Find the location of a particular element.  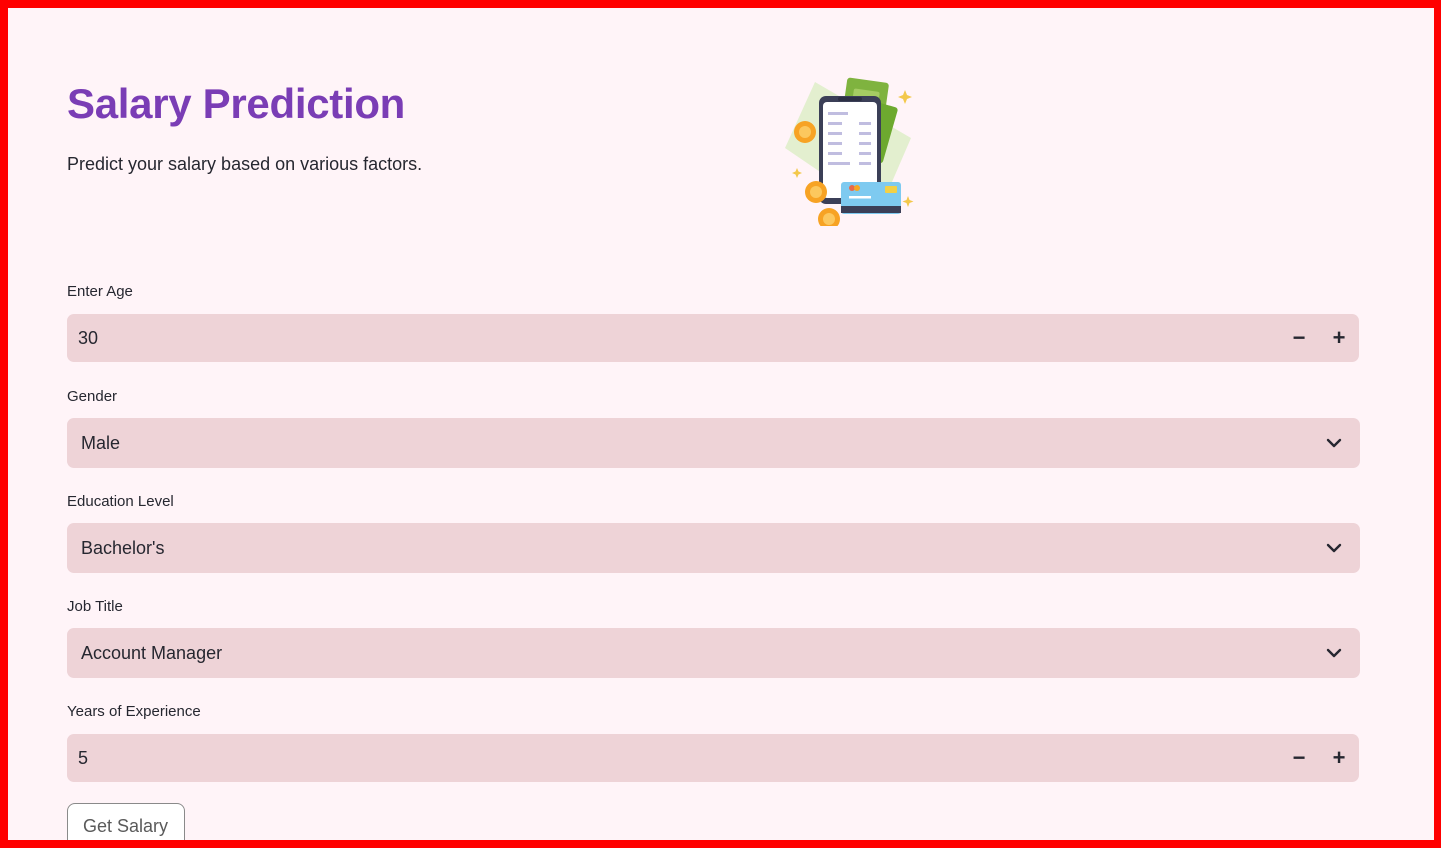

get-salary-button: Get Salary is located at coordinates (126, 821).